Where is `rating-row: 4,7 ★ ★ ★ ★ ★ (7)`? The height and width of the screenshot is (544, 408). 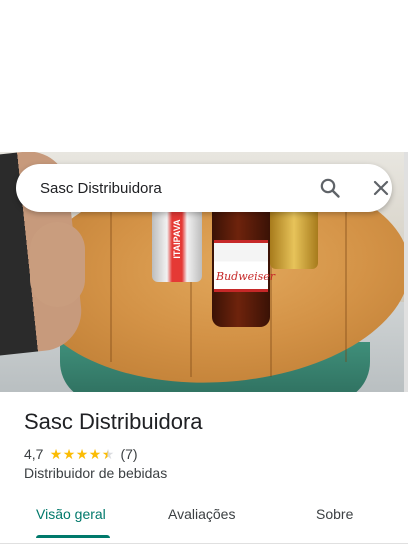 rating-row: 4,7 ★ ★ ★ ★ ★ (7) is located at coordinates (81, 454).